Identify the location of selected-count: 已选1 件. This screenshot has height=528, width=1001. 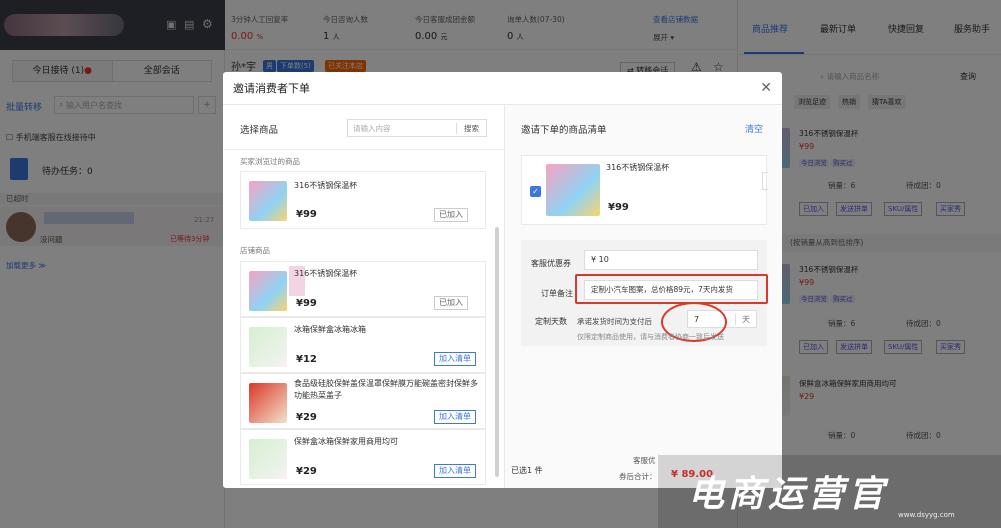
(527, 470).